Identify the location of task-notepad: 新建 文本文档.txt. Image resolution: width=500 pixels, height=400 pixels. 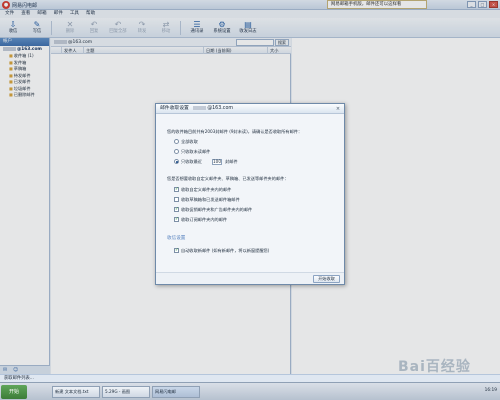
(76, 392).